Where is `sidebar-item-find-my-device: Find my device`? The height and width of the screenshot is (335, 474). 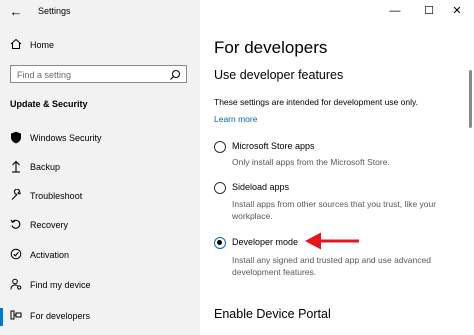 sidebar-item-find-my-device: Find my device is located at coordinates (100, 286).